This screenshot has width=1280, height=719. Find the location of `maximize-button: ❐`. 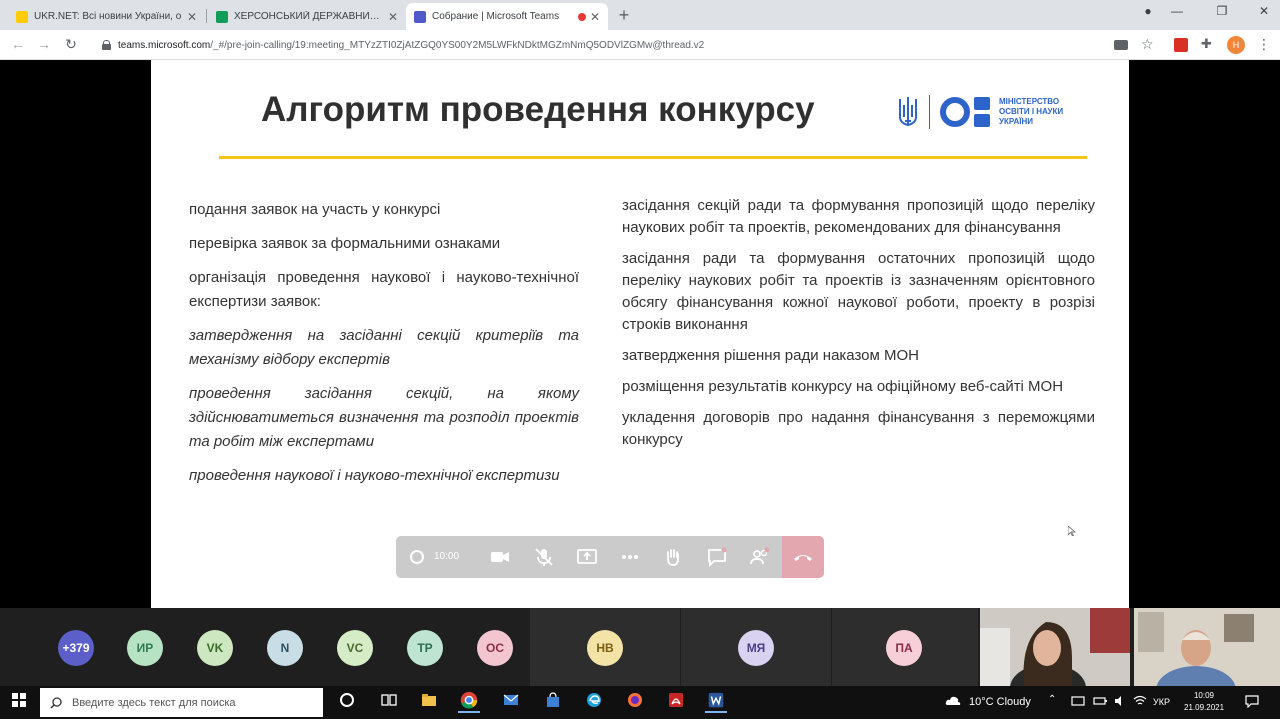

maximize-button: ❐ is located at coordinates (1222, 11).